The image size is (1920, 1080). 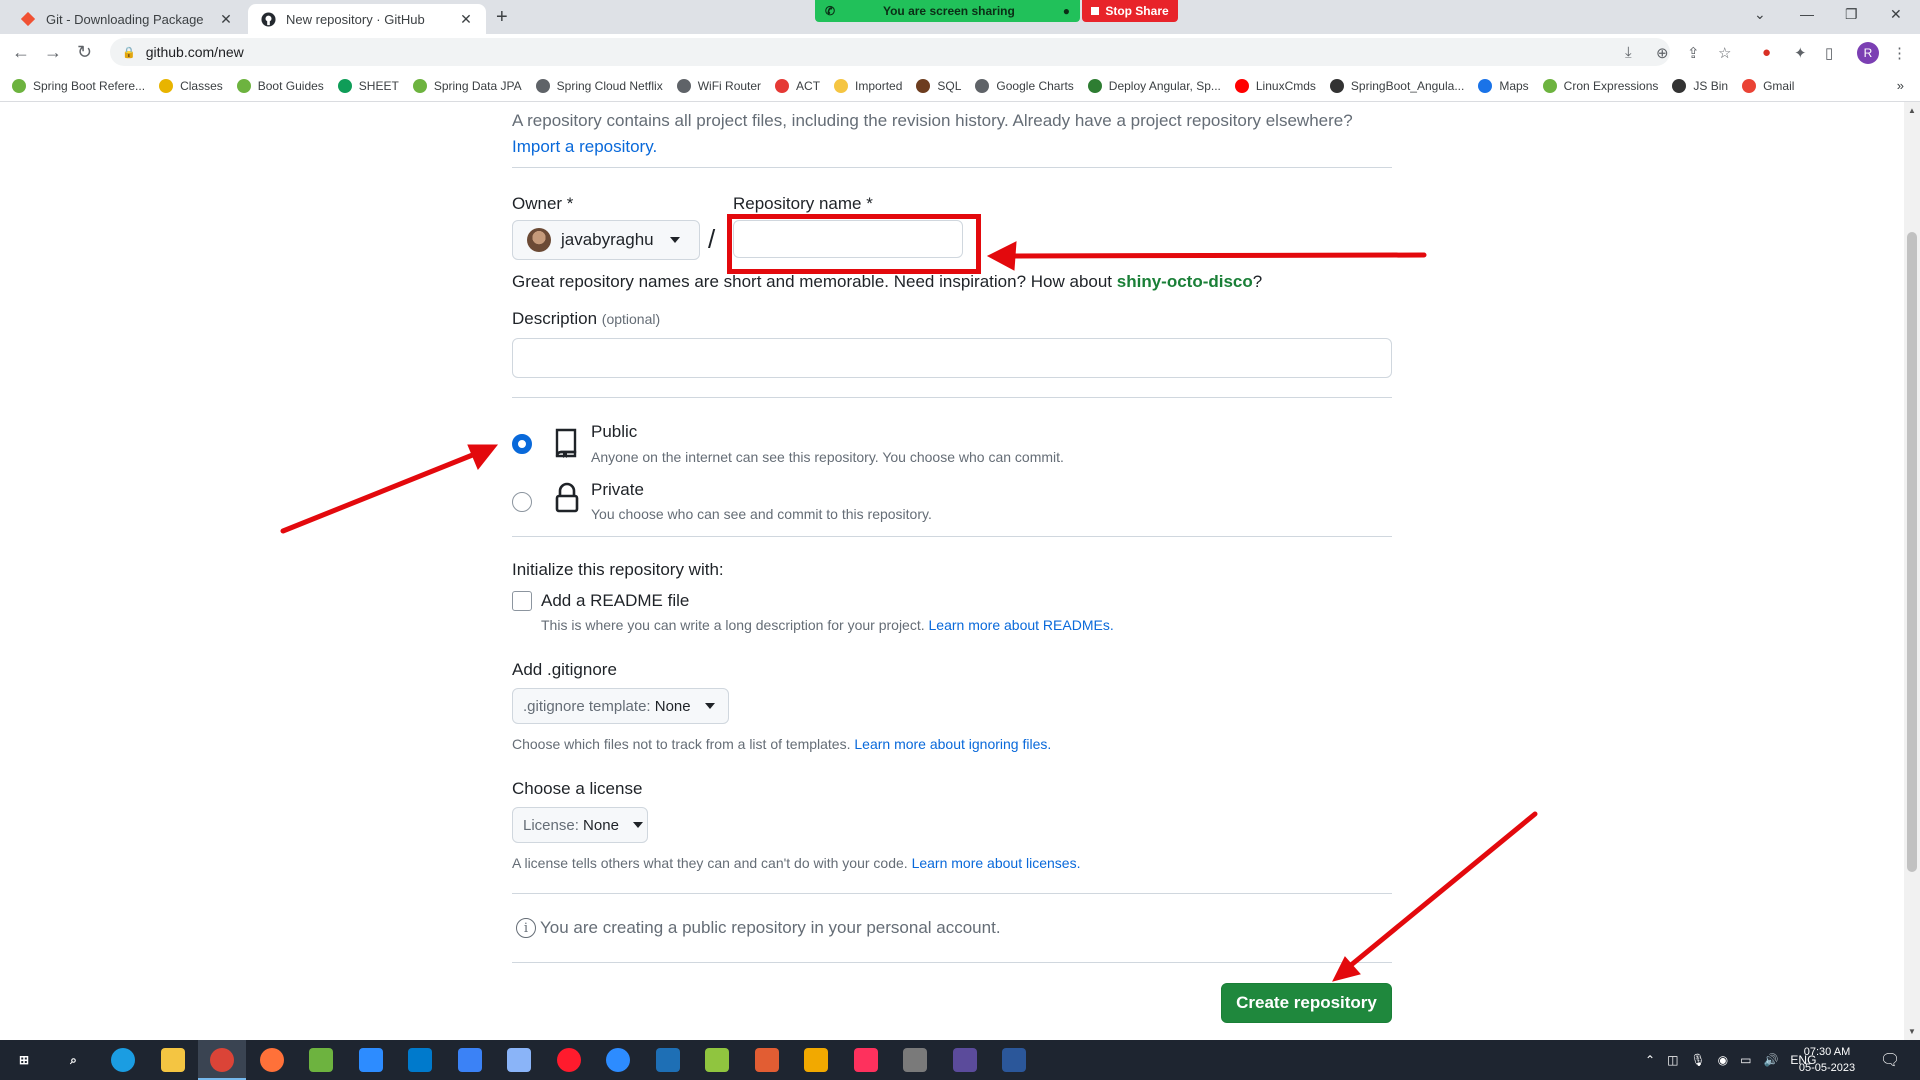 What do you see at coordinates (127, 19) in the screenshot?
I see `tab-git-downloading: Git - Downloading Package ✕` at bounding box center [127, 19].